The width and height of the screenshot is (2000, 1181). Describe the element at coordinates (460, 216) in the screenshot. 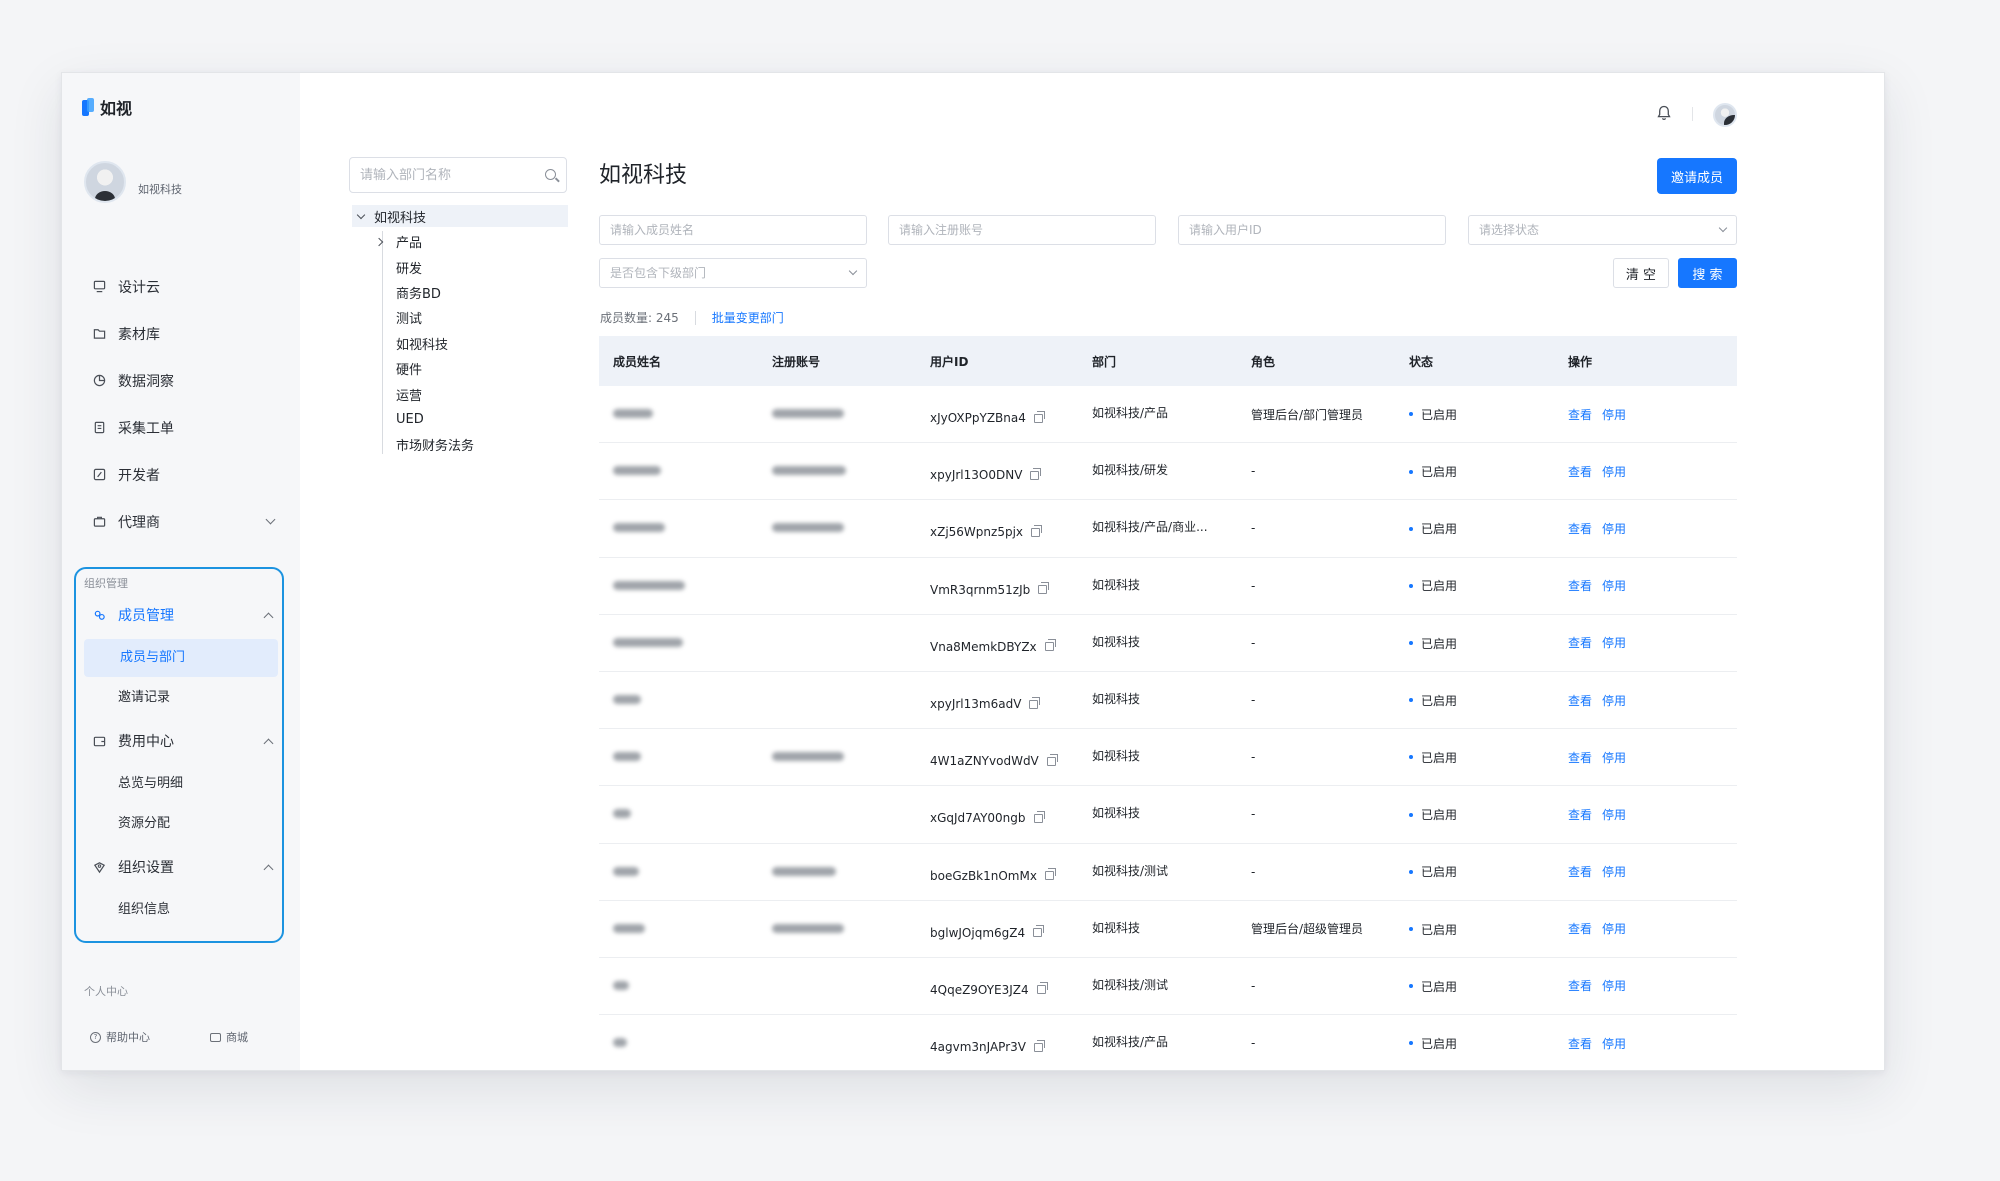

I see `tree-root-node: 如视科技` at that location.